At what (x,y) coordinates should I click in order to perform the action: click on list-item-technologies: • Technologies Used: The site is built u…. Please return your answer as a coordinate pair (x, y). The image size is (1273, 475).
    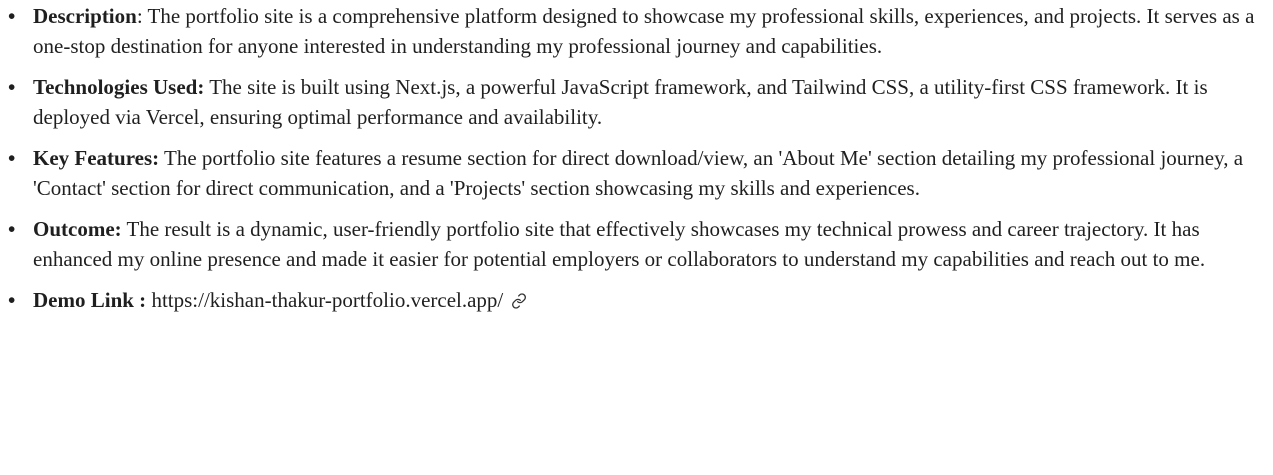
    Looking at the image, I should click on (637, 102).